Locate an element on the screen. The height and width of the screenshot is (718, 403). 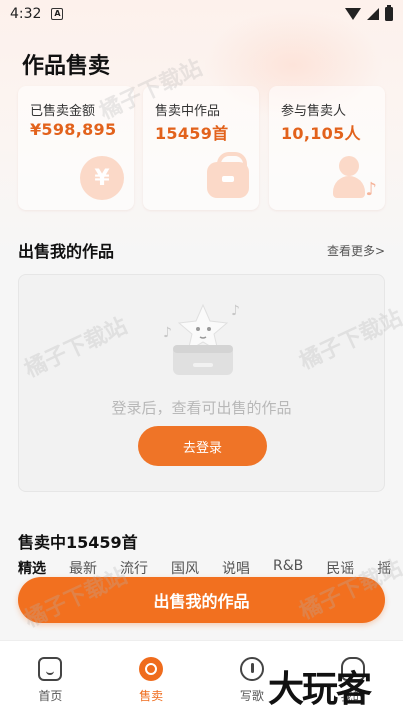
person-music-icon: ♪ is located at coordinates (354, 178).